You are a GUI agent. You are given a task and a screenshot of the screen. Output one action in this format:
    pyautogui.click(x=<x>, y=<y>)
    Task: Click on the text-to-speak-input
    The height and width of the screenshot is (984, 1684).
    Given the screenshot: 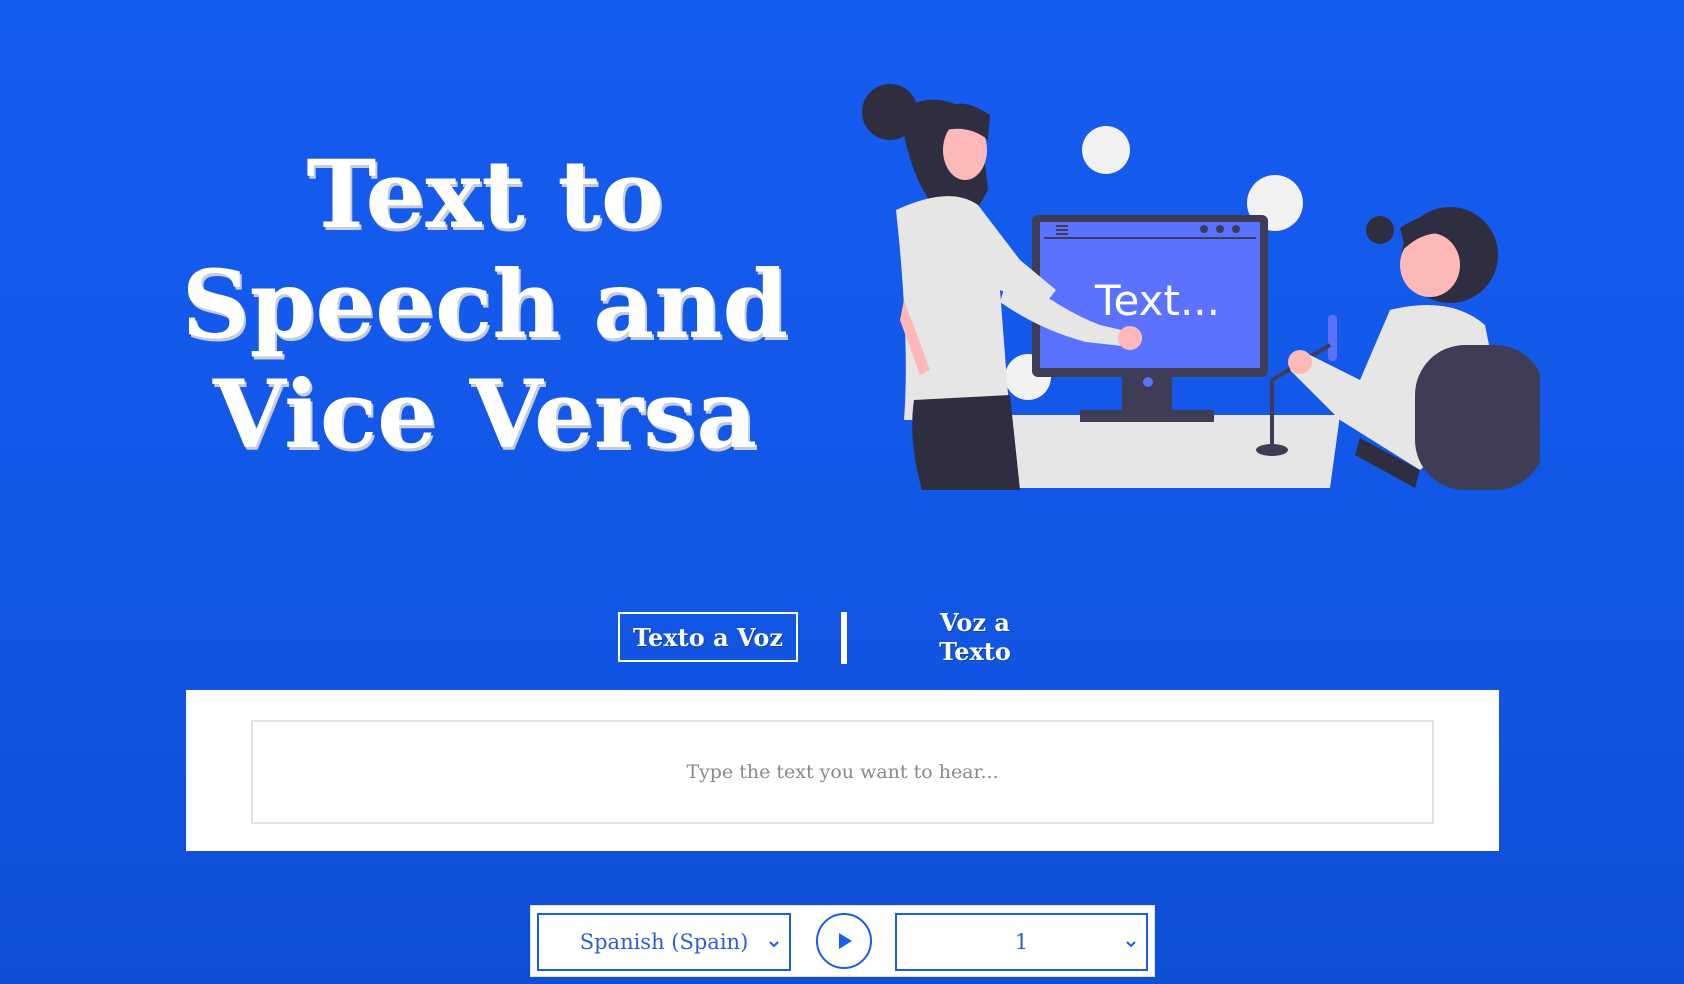 What is the action you would take?
    pyautogui.click(x=842, y=772)
    